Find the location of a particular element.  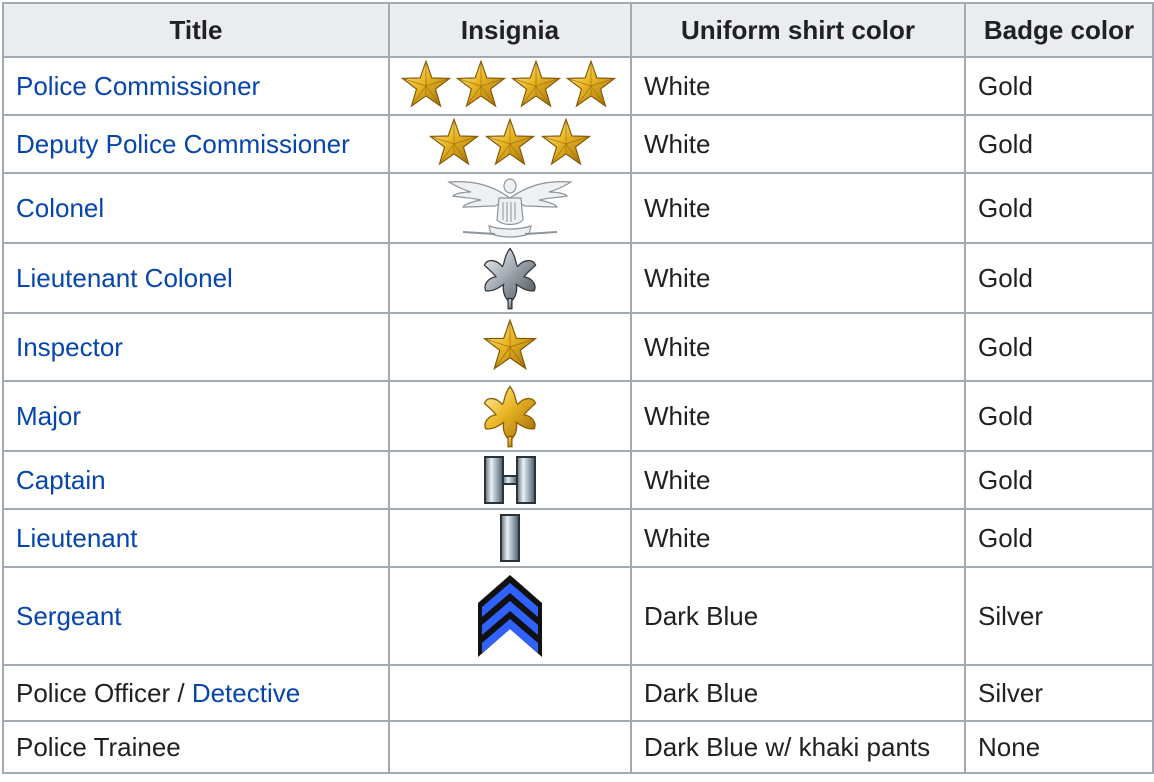

table-row: Lieutenant Colonel White Gold is located at coordinates (578, 278).